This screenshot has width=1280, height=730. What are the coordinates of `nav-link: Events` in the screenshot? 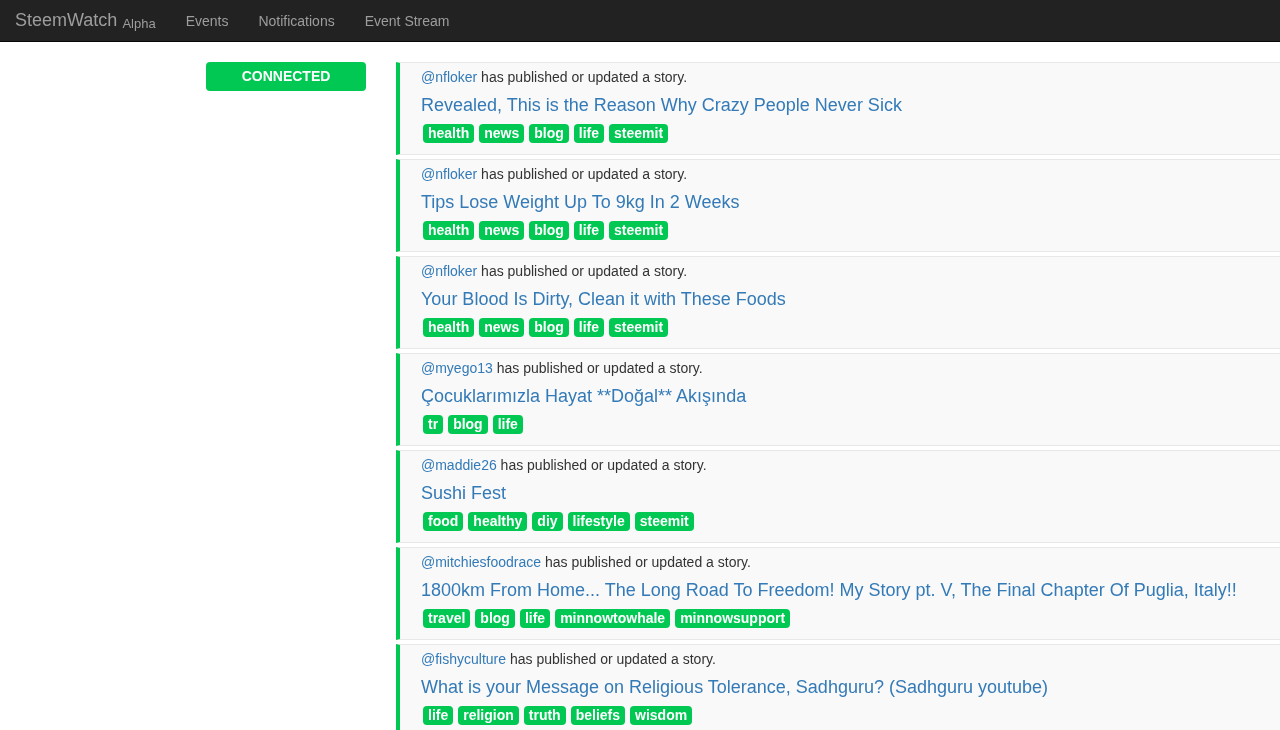 It's located at (207, 20).